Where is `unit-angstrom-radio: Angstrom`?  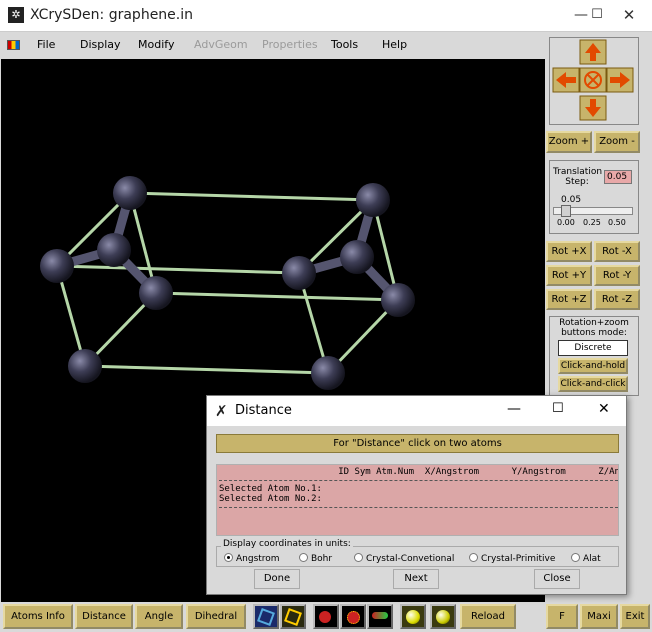
unit-angstrom-radio: Angstrom is located at coordinates (252, 558).